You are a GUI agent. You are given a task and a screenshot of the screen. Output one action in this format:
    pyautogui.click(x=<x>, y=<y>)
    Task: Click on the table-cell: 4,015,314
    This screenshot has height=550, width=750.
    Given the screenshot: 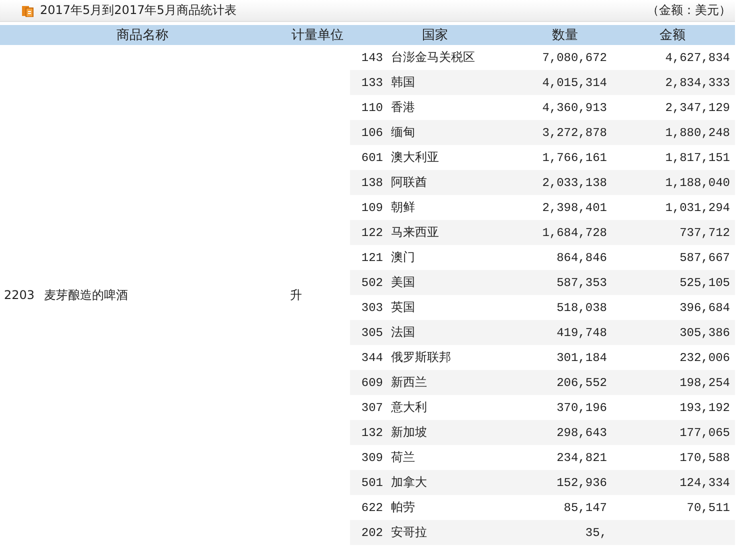 What is the action you would take?
    pyautogui.click(x=574, y=83)
    